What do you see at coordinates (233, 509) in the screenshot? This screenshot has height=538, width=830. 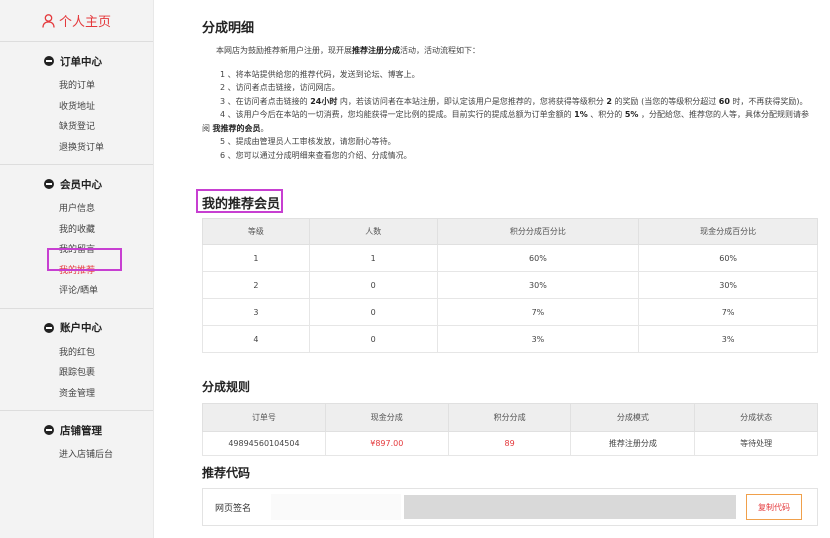 I see `web-signature-label: 网页签名` at bounding box center [233, 509].